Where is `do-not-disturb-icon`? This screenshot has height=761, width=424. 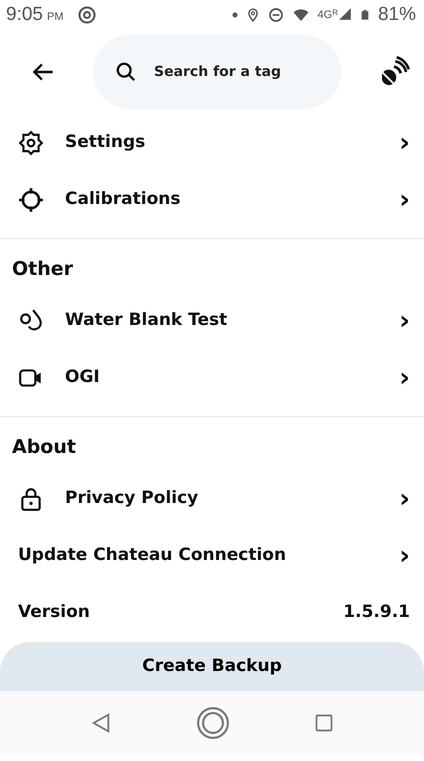 do-not-disturb-icon is located at coordinates (276, 15).